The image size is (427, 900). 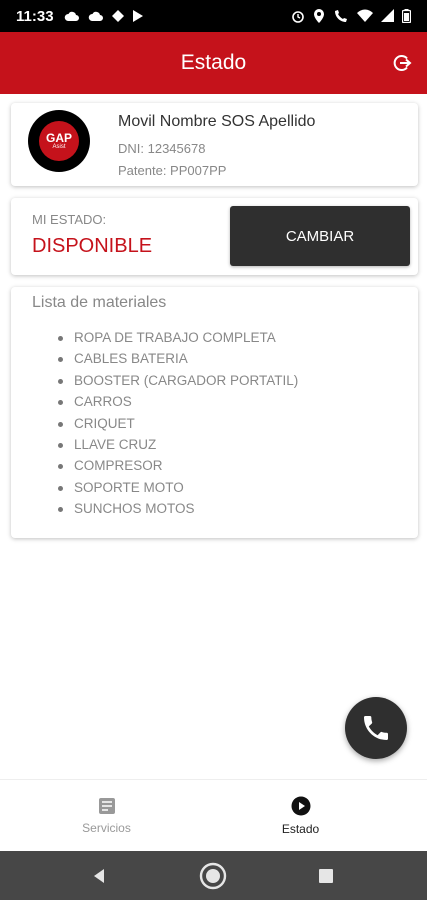 I want to click on nav-label-servicios: Servicios, so click(x=106, y=828).